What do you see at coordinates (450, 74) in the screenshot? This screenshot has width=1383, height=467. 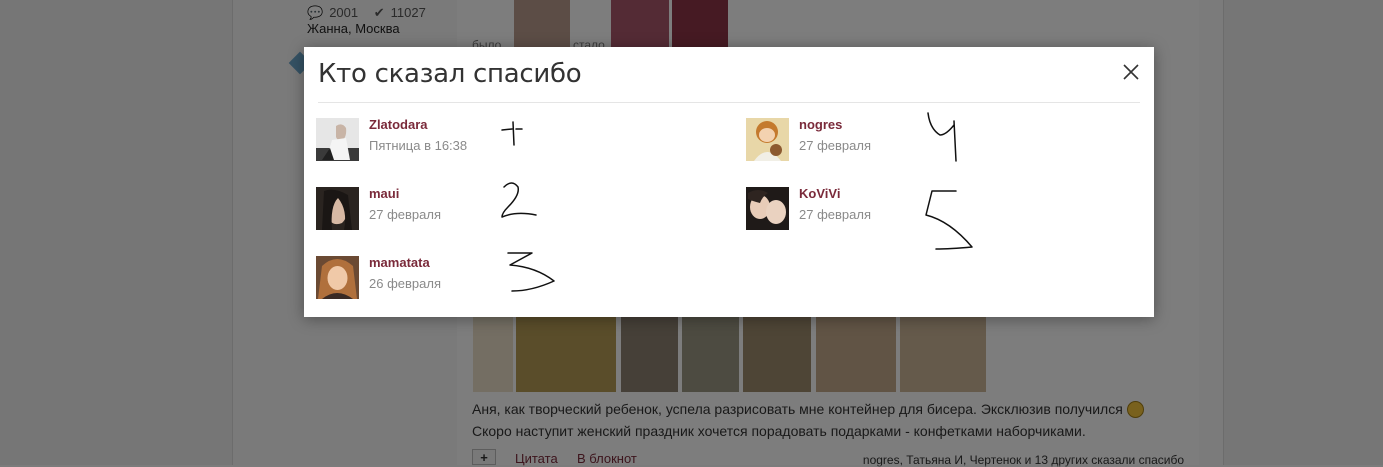 I see `modal-title: Кто сказал спасибо` at bounding box center [450, 74].